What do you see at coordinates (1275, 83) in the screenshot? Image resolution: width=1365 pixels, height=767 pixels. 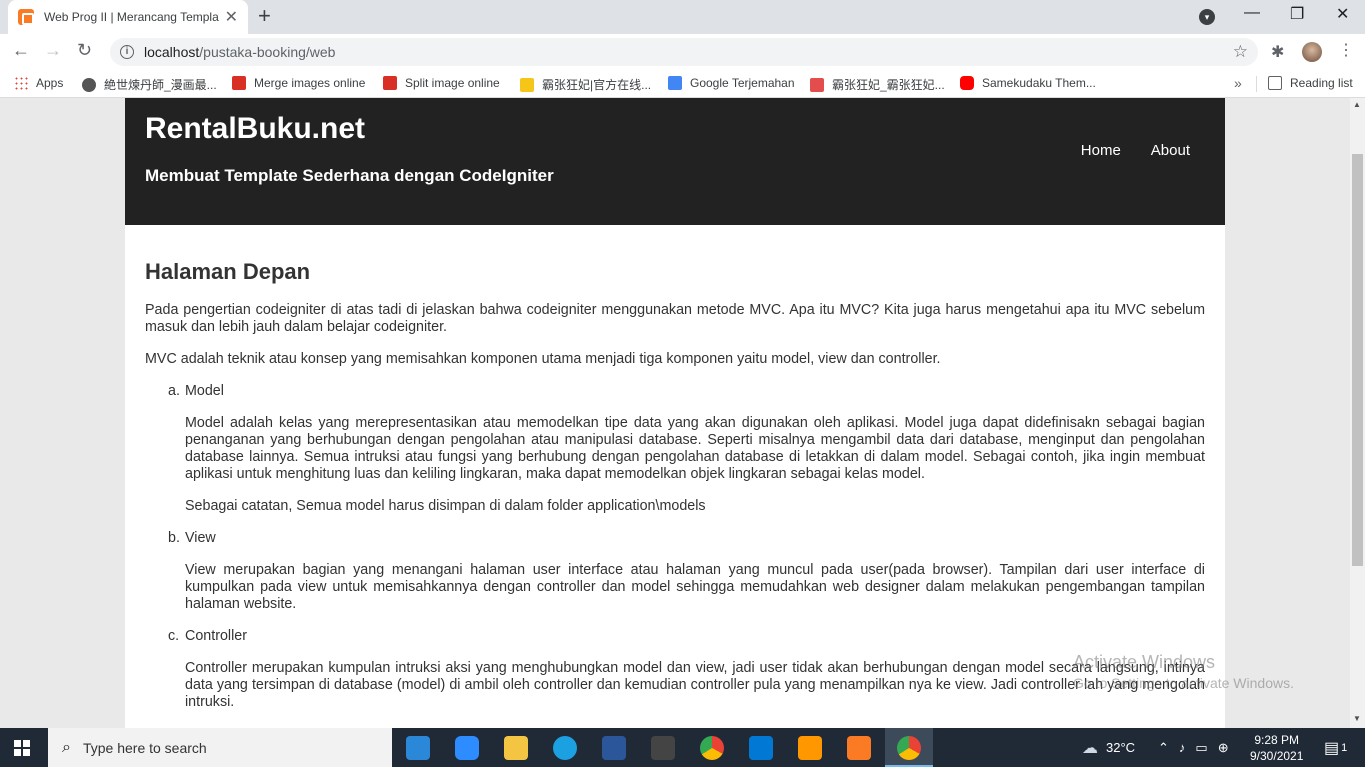 I see `reading-list-icon` at bounding box center [1275, 83].